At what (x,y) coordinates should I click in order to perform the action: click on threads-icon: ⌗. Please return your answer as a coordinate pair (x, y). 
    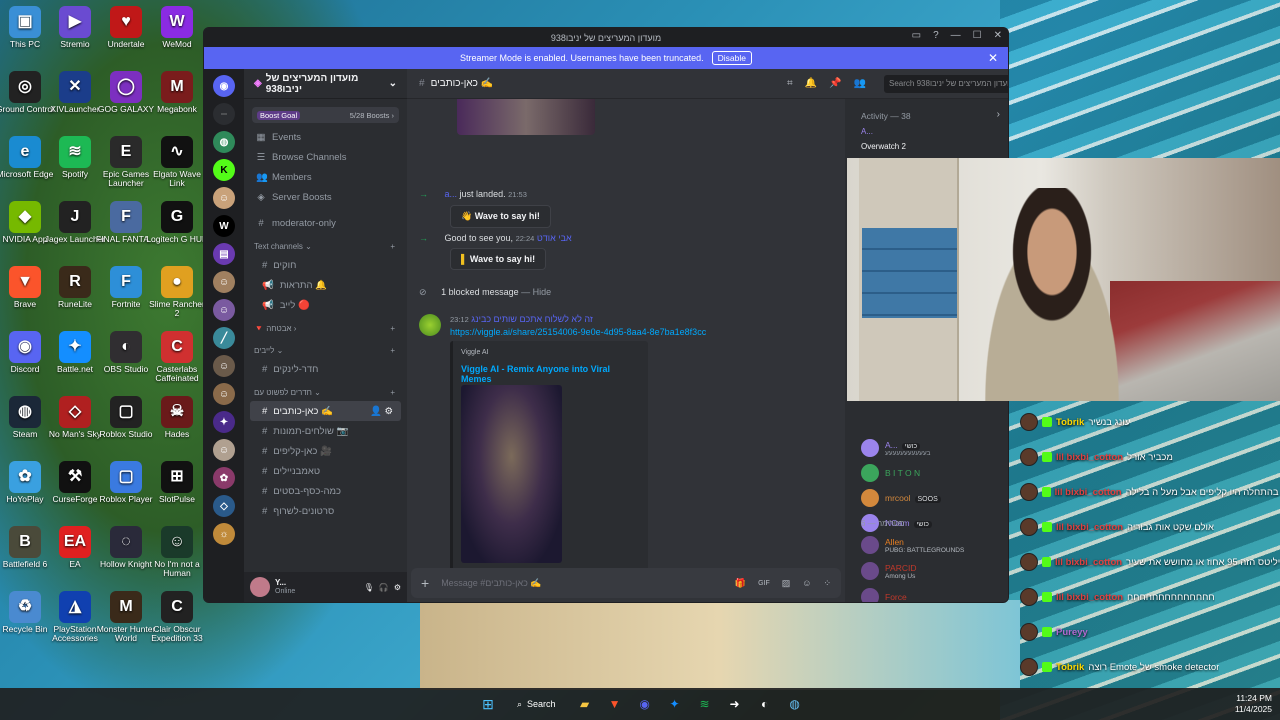
    Looking at the image, I should click on (790, 83).